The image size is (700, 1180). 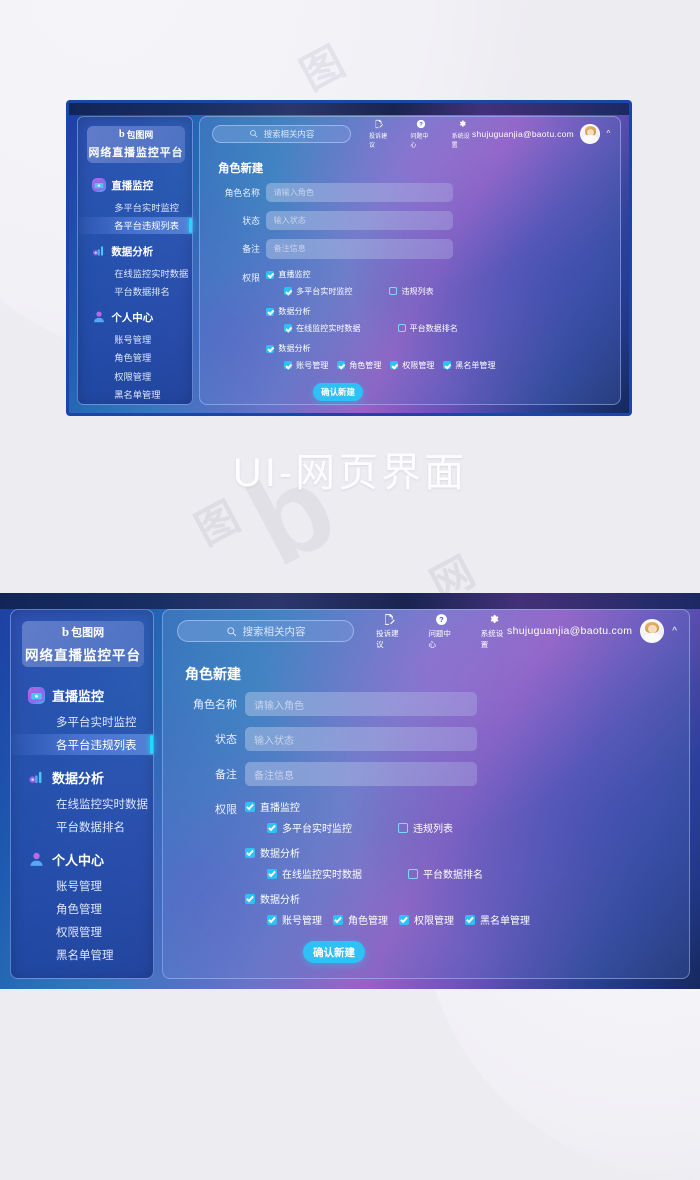 I want to click on permissions-label: 权限, so click(x=226, y=810).